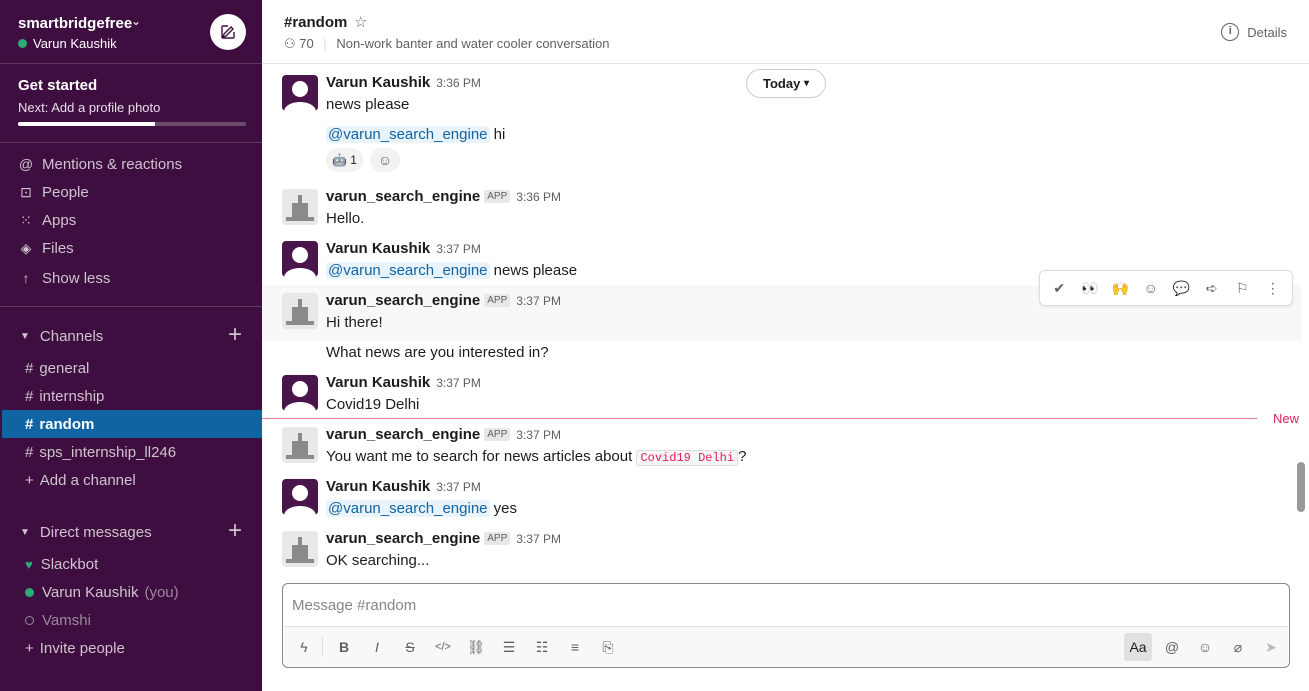 This screenshot has height=691, width=1309. What do you see at coordinates (354, 322) in the screenshot?
I see `message-text: Hi there!` at bounding box center [354, 322].